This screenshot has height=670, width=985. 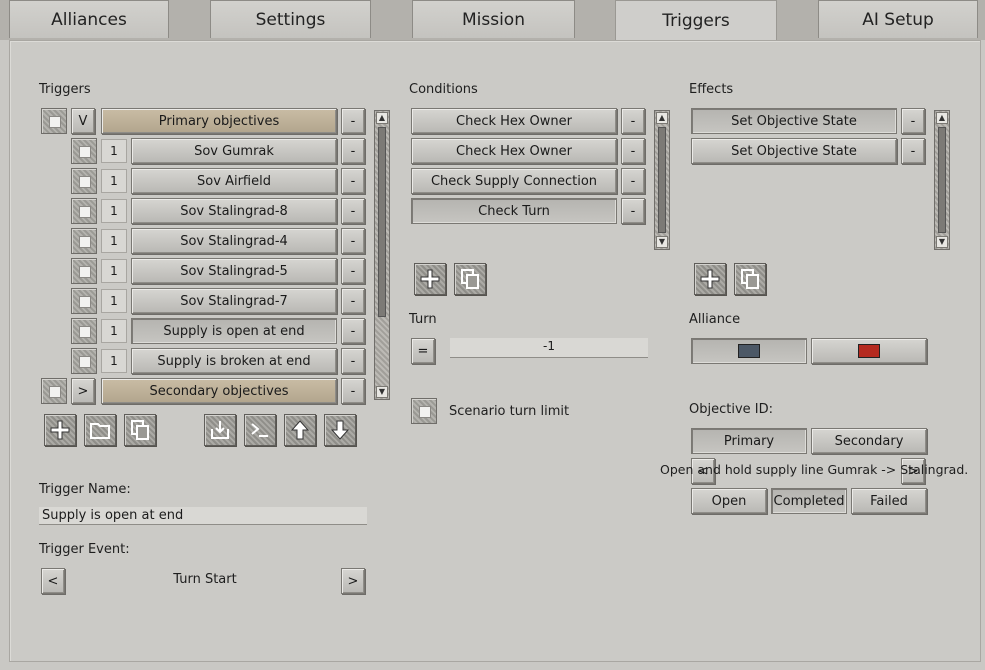 What do you see at coordinates (140, 430) in the screenshot?
I see `copy-trigger-button` at bounding box center [140, 430].